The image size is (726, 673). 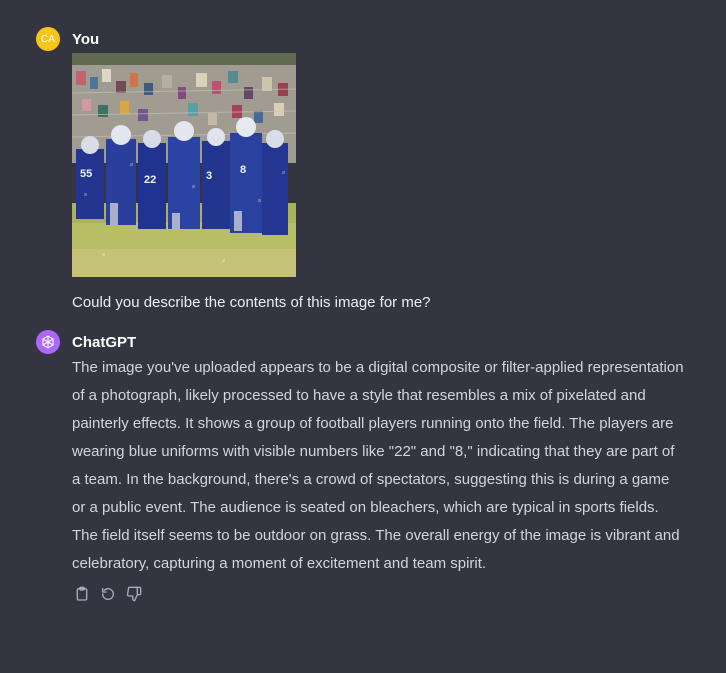 I want to click on regenerate-button, so click(x=108, y=594).